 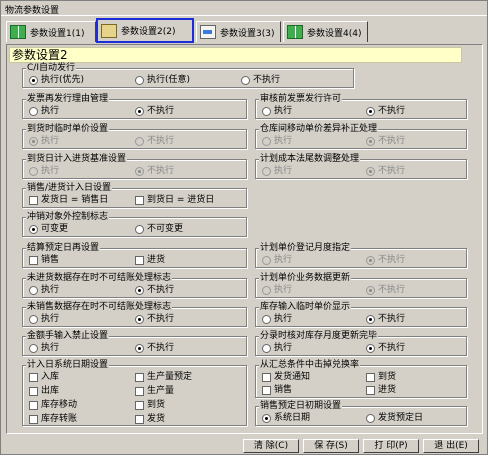 What do you see at coordinates (44, 141) in the screenshot?
I see `unit-price-arrival-yes: 执行` at bounding box center [44, 141].